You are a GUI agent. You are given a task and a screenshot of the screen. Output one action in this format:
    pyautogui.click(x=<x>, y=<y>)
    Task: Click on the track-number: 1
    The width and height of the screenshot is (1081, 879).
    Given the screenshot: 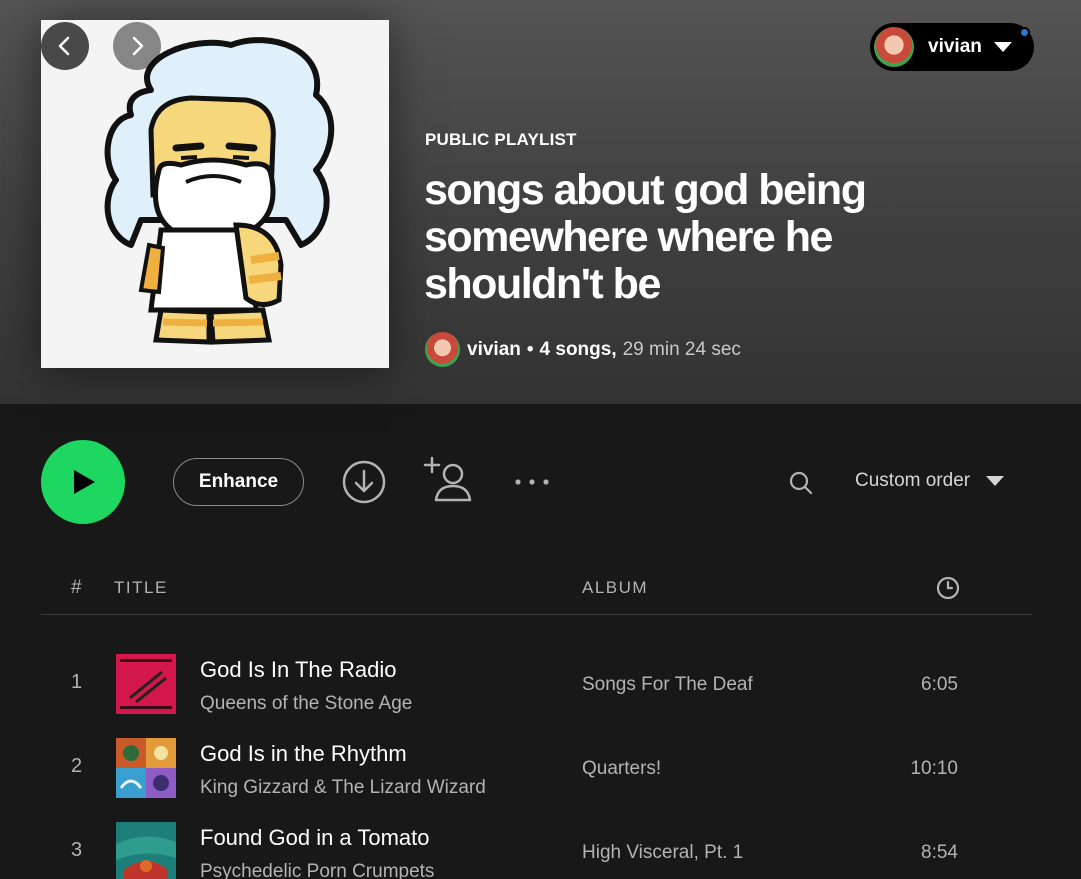 What is the action you would take?
    pyautogui.click(x=77, y=682)
    